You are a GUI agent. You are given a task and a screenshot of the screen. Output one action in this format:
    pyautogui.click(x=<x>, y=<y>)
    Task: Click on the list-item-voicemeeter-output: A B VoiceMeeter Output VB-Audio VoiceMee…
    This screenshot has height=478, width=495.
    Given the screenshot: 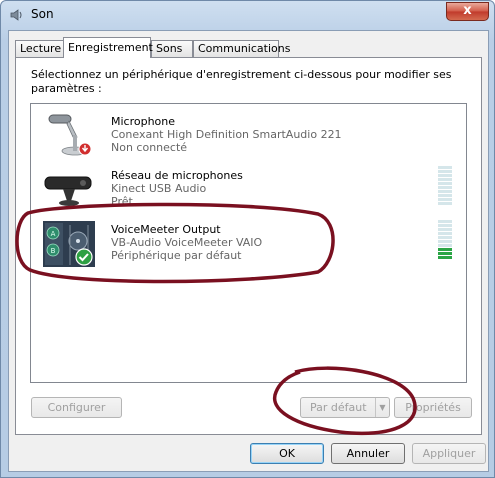 What is the action you would take?
    pyautogui.click(x=248, y=241)
    